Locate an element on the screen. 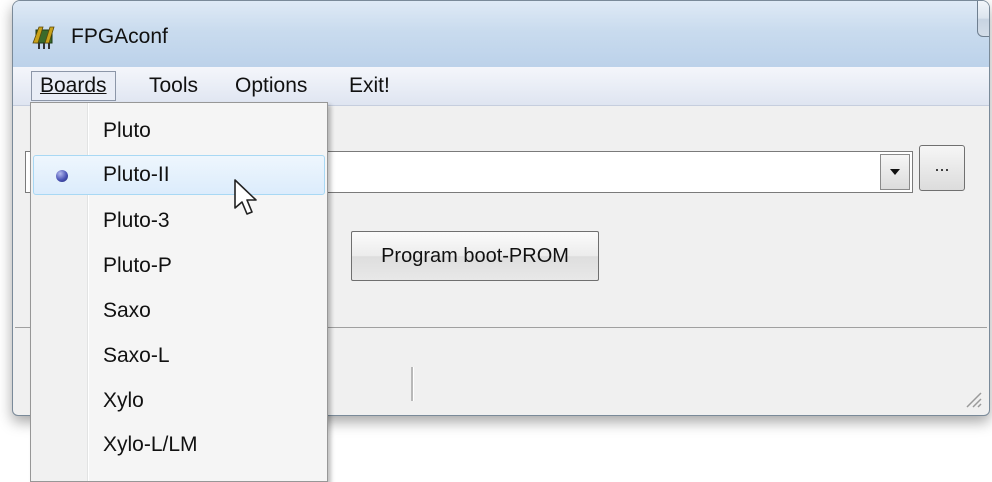 This screenshot has height=482, width=992. title-bar: FPGAconf is located at coordinates (501, 34).